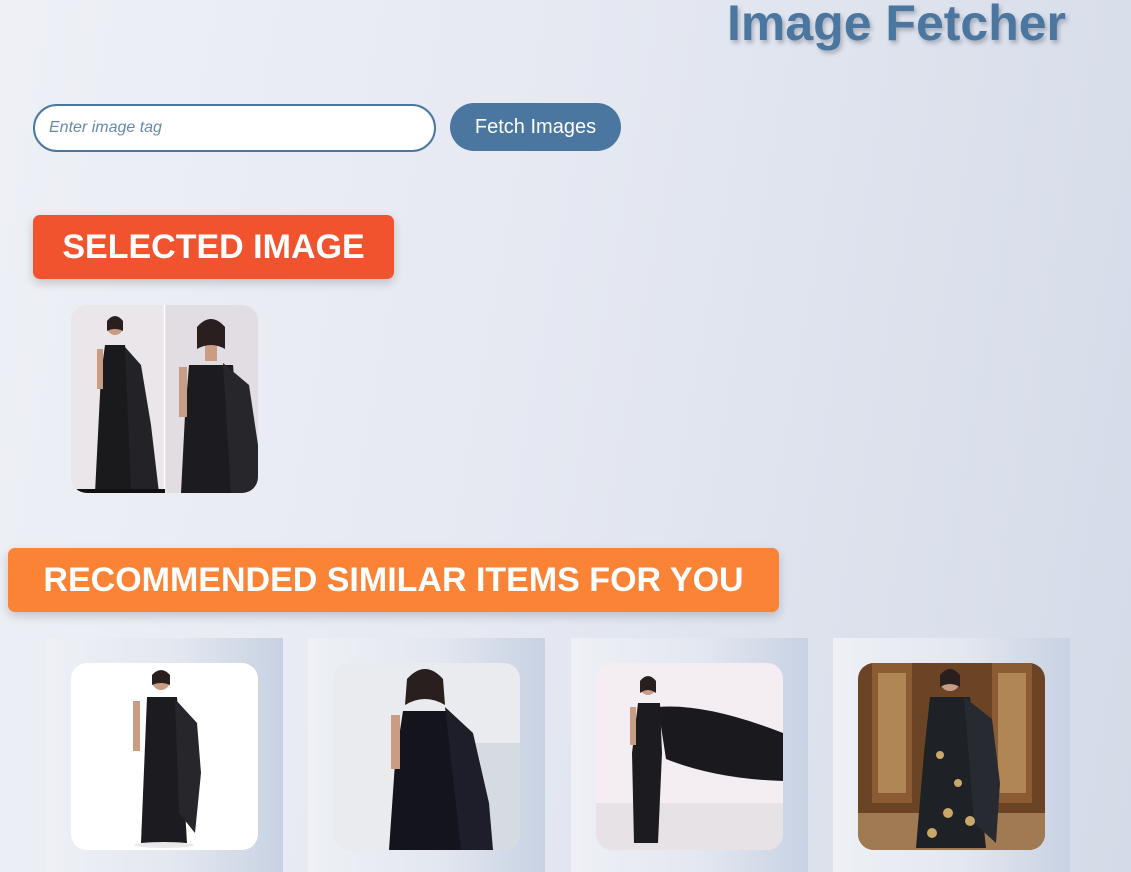  What do you see at coordinates (234, 128) in the screenshot?
I see `image-tag-input` at bounding box center [234, 128].